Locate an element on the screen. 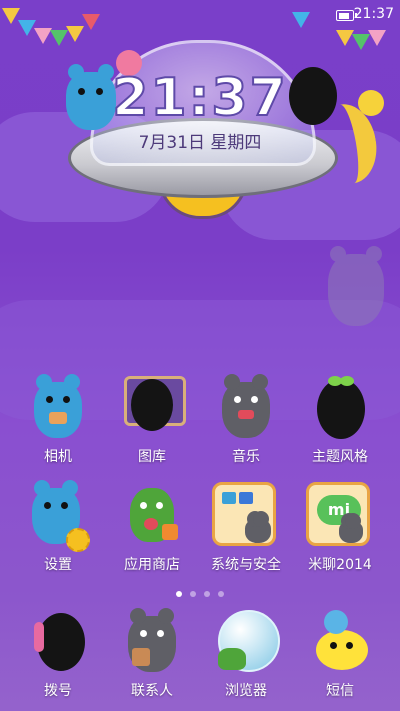 The width and height of the screenshot is (400, 711). app-label: 应用商店 is located at coordinates (152, 565).